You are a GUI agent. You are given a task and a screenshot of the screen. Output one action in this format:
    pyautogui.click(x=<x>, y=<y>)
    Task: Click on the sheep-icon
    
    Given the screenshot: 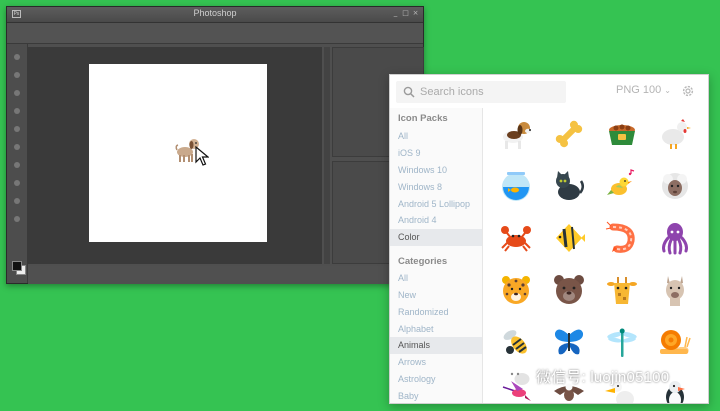 What is the action you would take?
    pyautogui.click(x=675, y=186)
    